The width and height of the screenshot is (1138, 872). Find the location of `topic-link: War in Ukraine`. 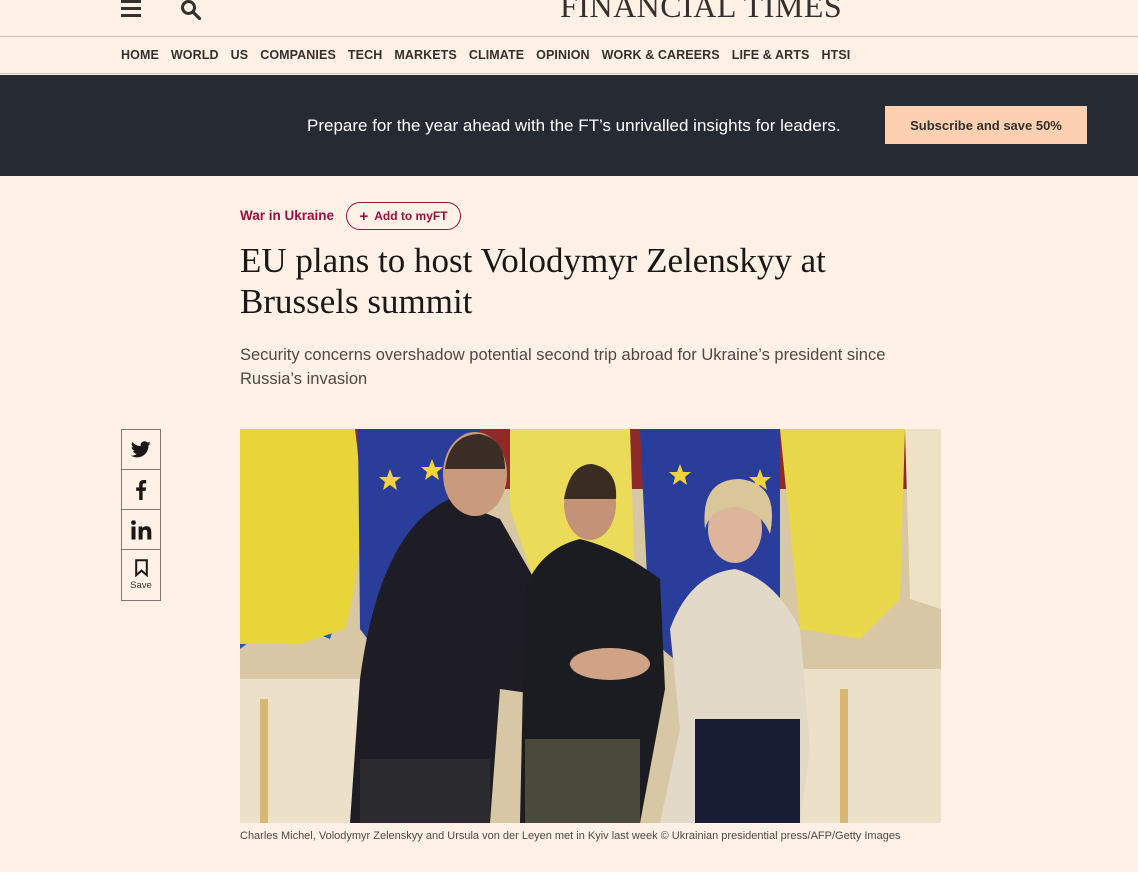

topic-link: War in Ukraine is located at coordinates (287, 215).